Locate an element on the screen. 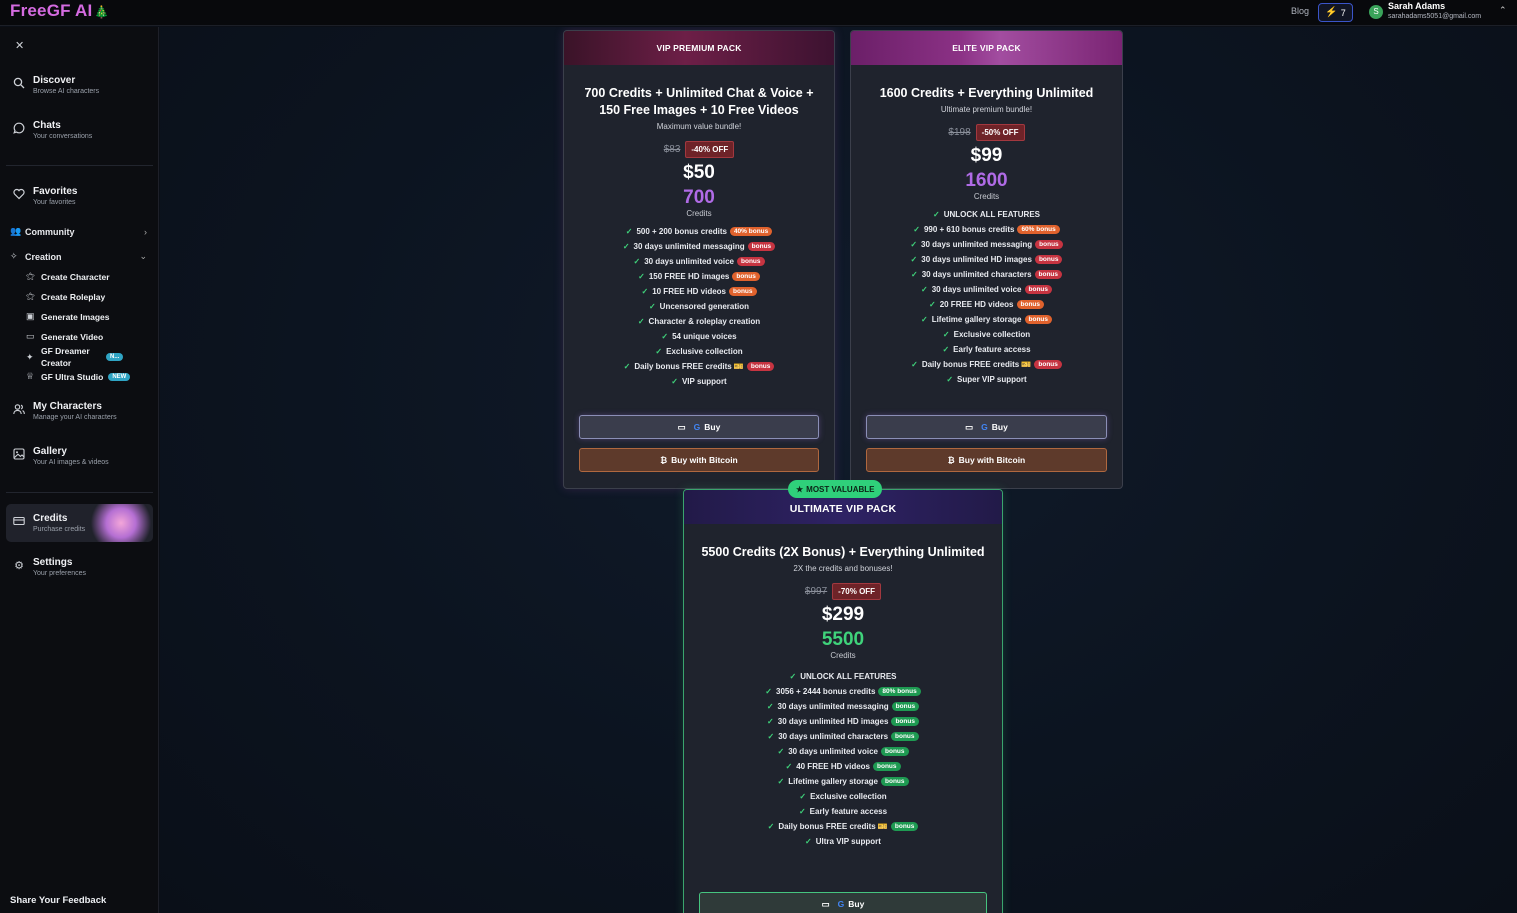 The width and height of the screenshot is (1517, 913). sidebar-divider is located at coordinates (79, 165).